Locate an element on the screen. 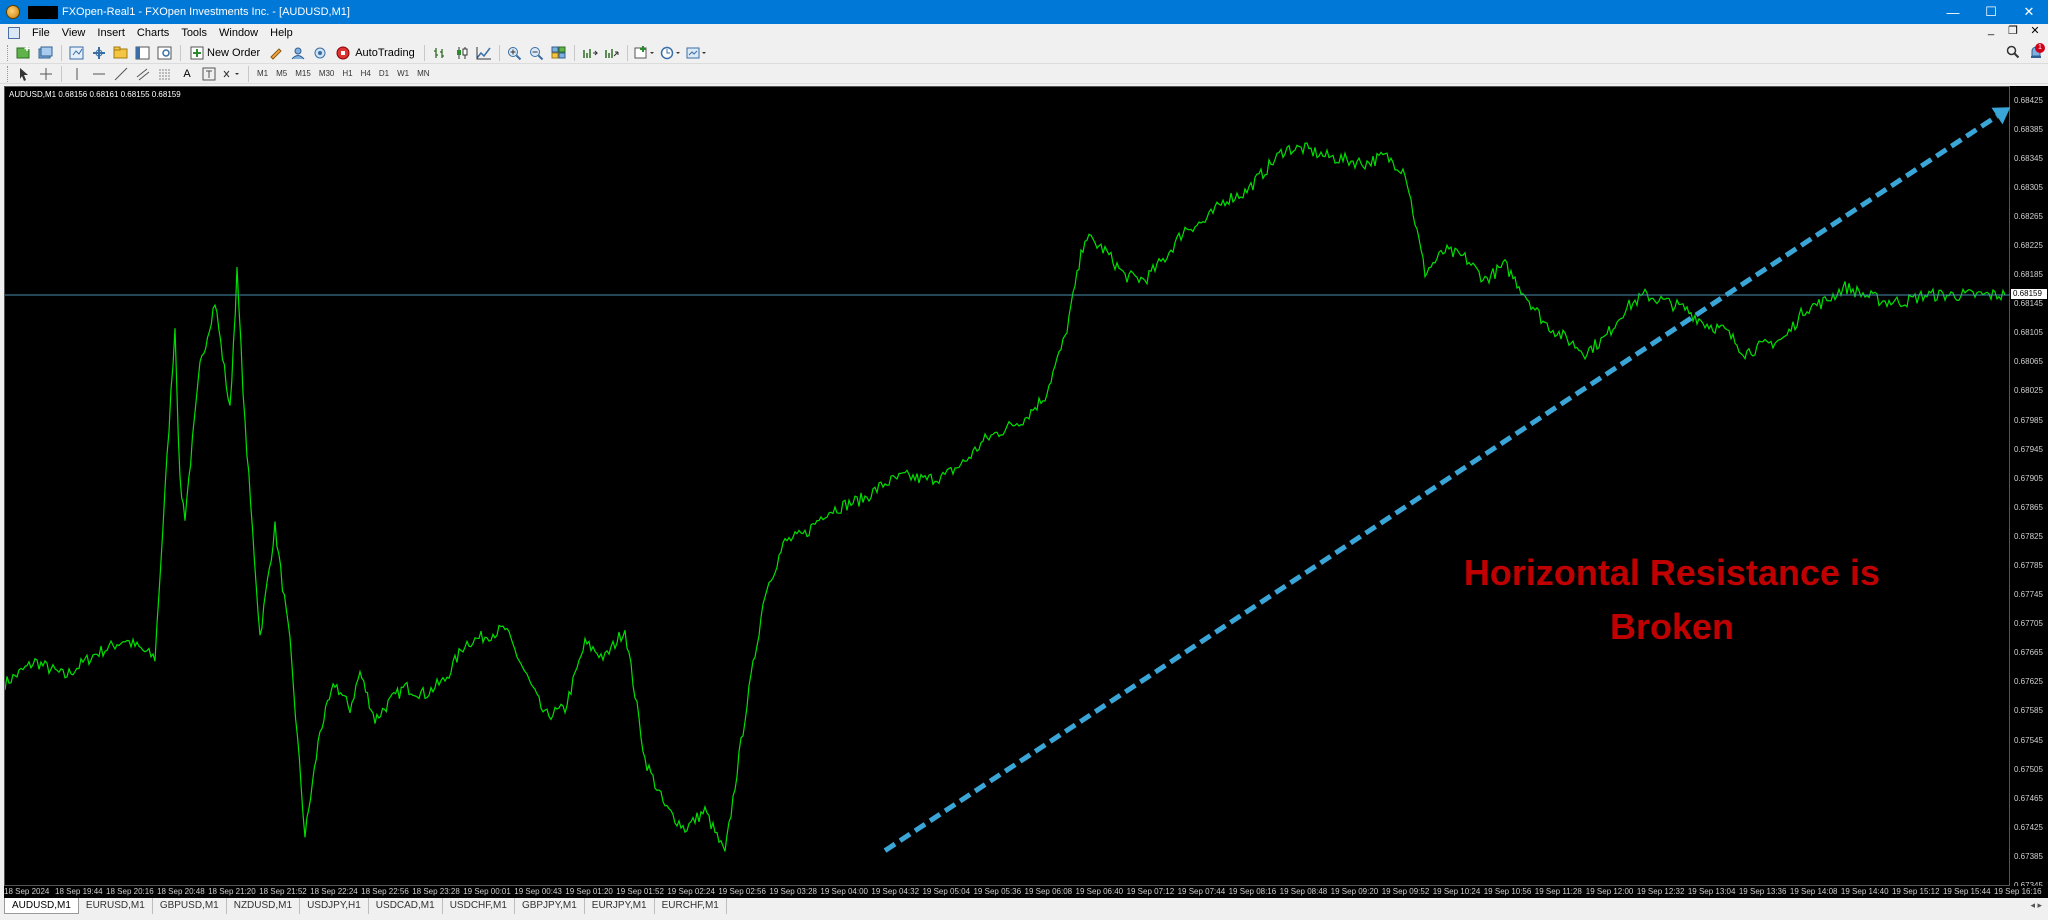  menu-charts: Charts is located at coordinates (153, 33).